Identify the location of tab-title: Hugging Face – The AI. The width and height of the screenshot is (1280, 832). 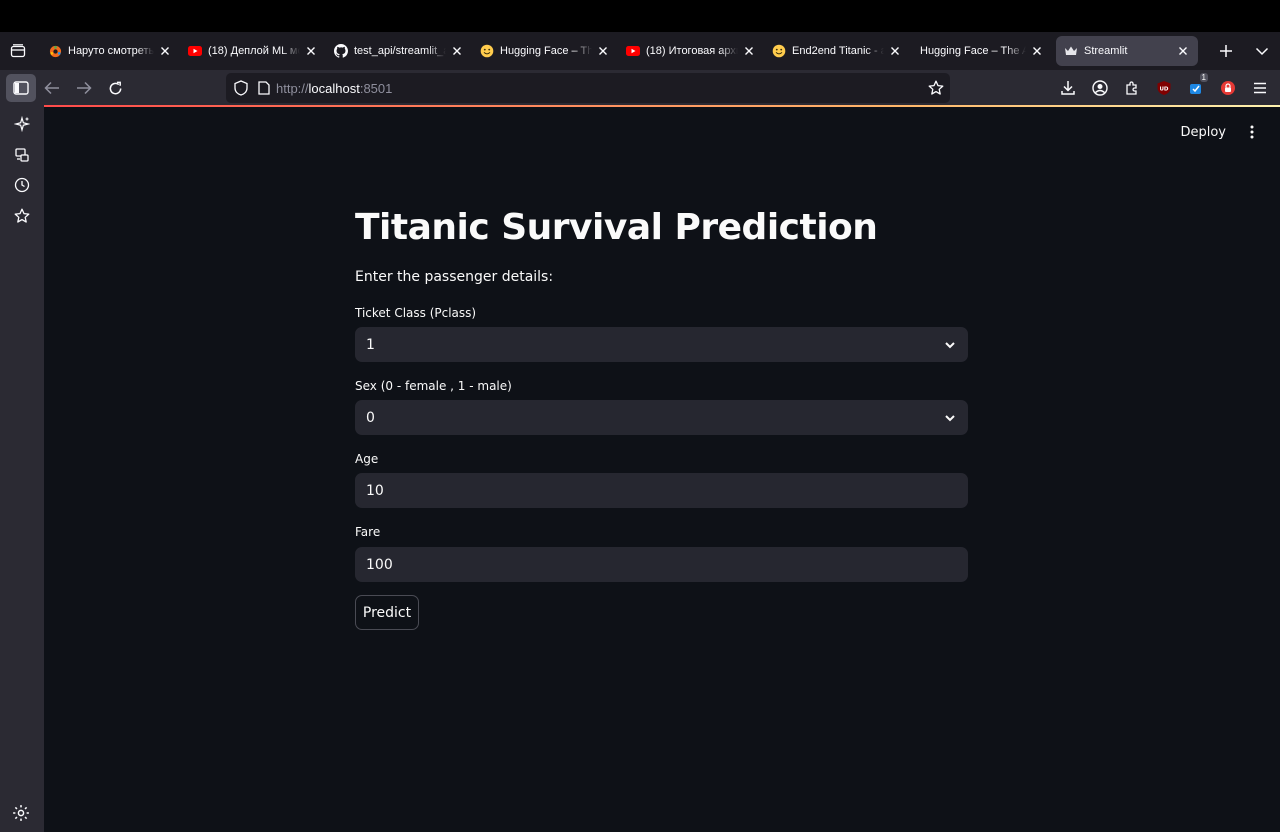
(546, 51).